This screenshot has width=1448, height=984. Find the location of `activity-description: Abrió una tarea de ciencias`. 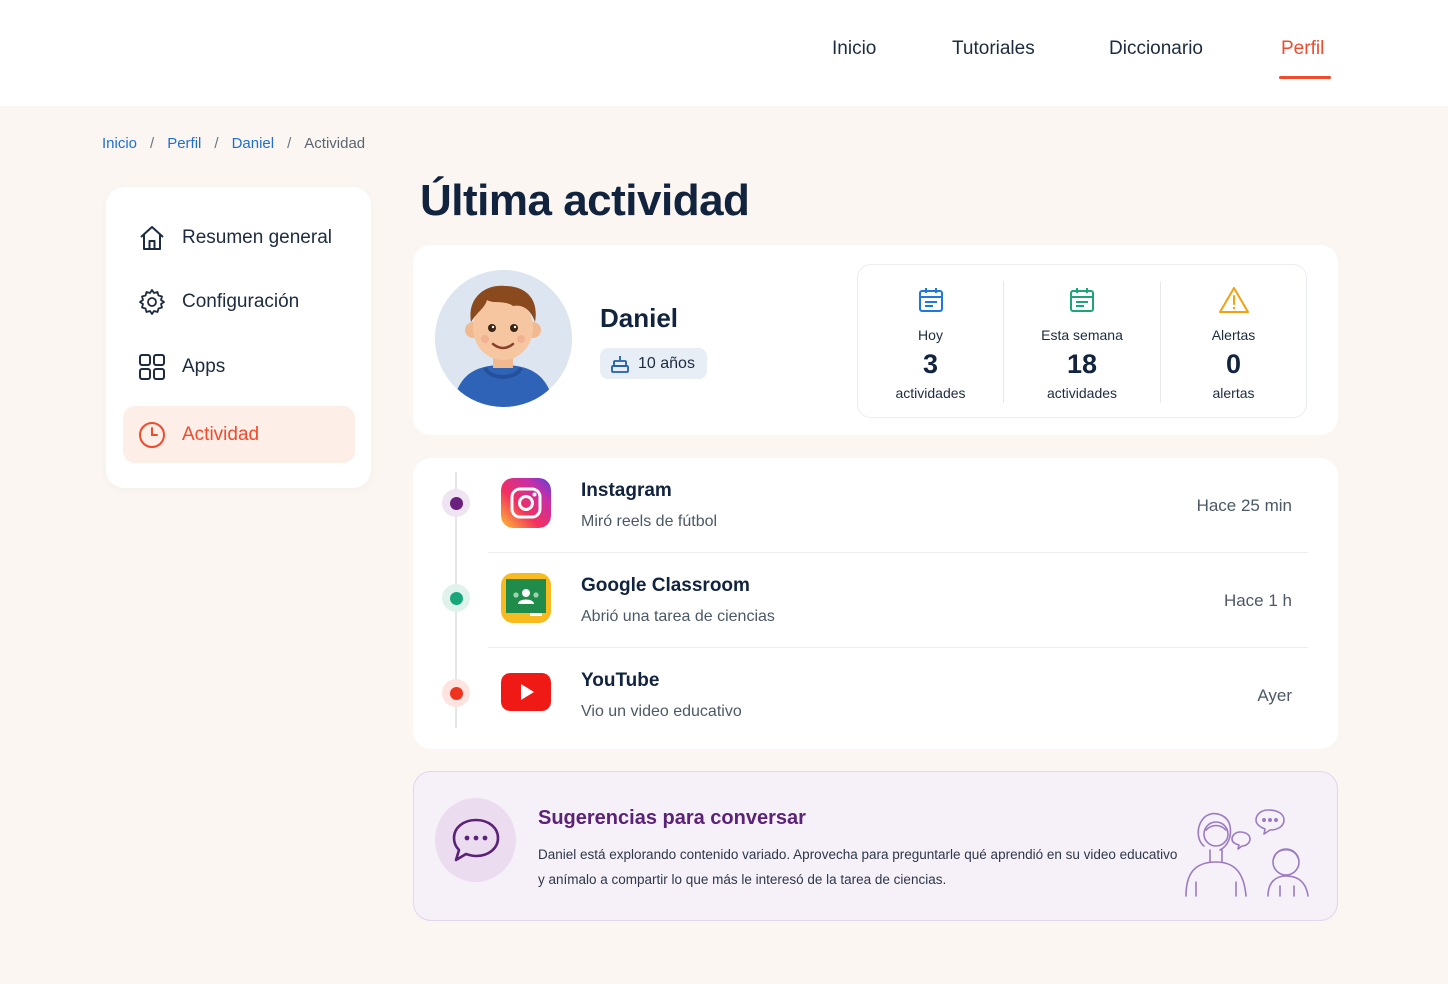

activity-description: Abrió una tarea de ciencias is located at coordinates (678, 616).